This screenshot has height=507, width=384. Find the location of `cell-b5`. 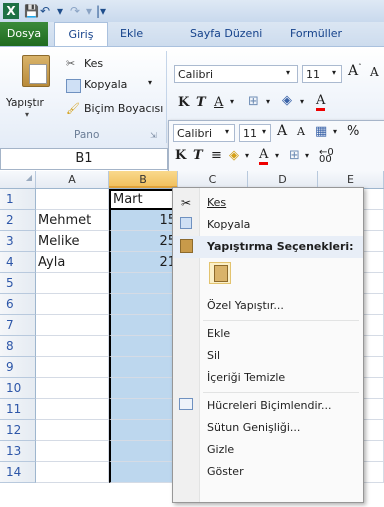

cell-b5 is located at coordinates (143, 283).